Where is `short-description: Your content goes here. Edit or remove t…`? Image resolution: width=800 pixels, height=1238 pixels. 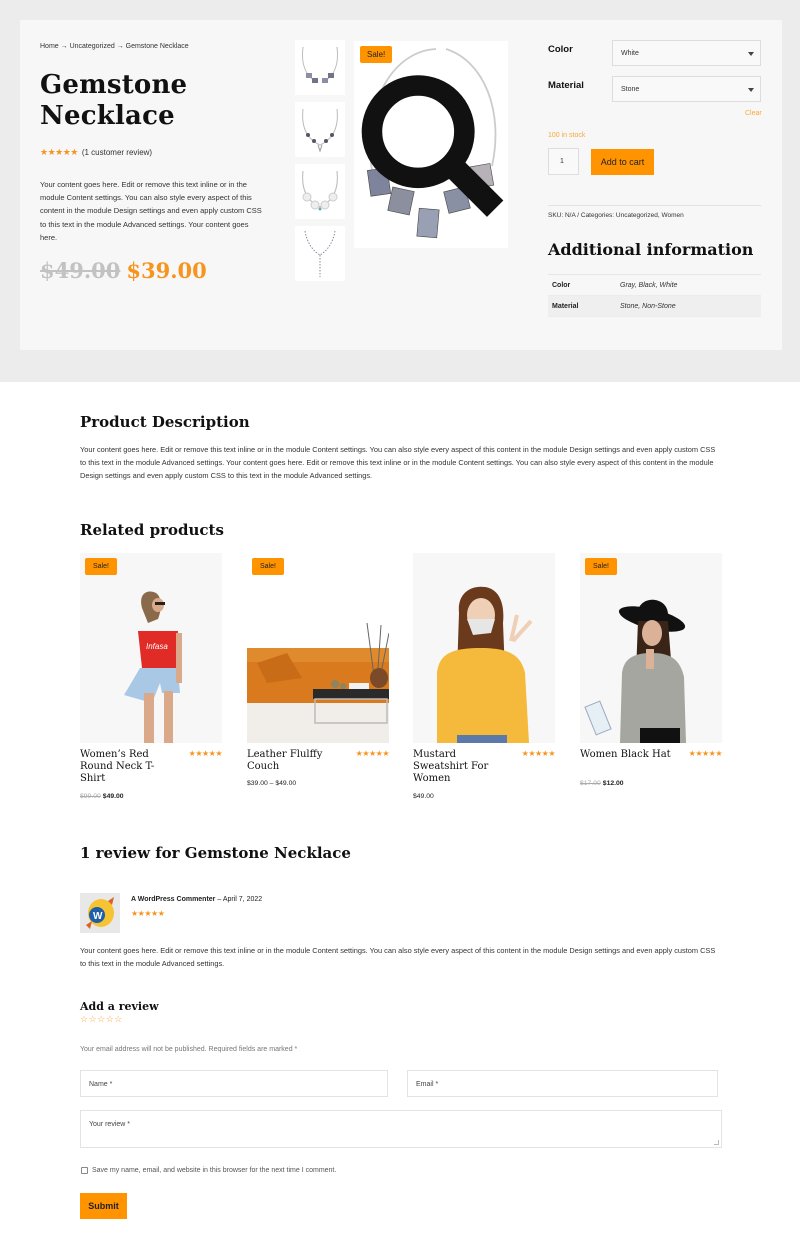
short-description: Your content goes here. Edit or remove t… is located at coordinates (151, 211).